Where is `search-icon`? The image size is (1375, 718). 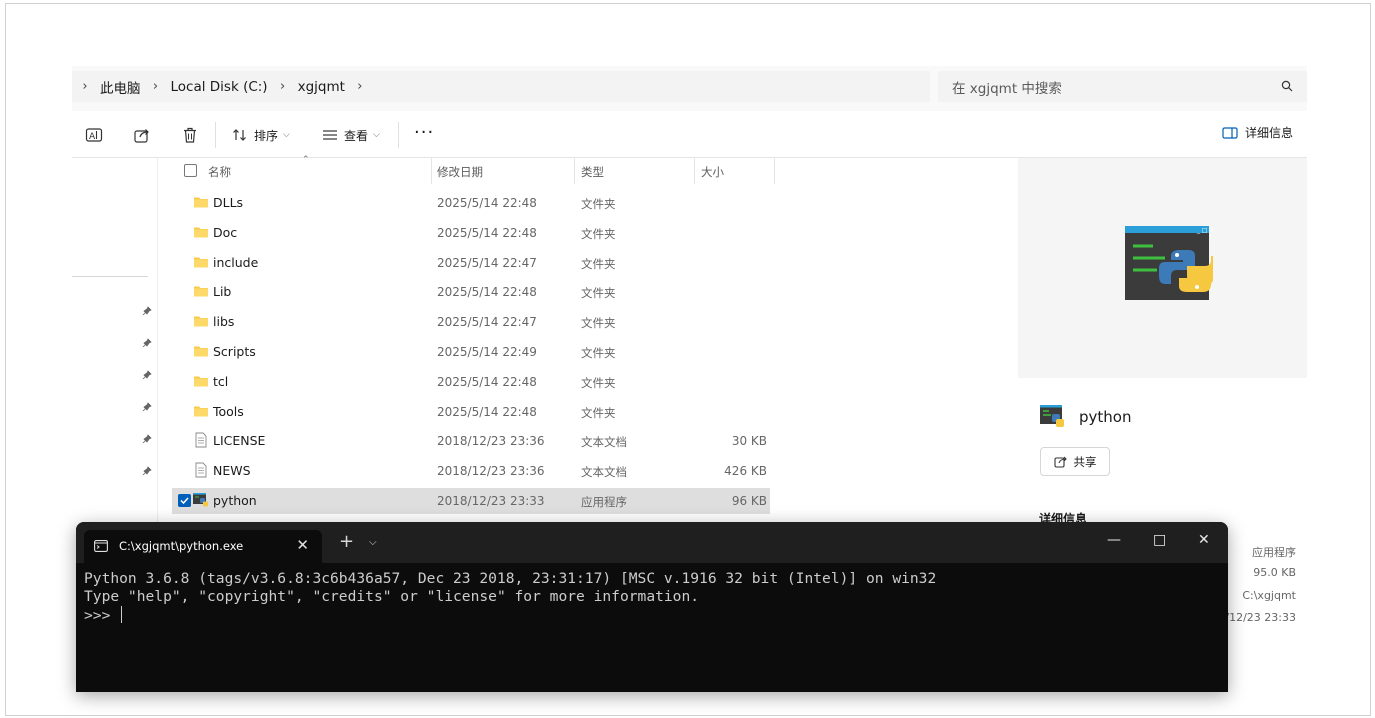 search-icon is located at coordinates (1287, 86).